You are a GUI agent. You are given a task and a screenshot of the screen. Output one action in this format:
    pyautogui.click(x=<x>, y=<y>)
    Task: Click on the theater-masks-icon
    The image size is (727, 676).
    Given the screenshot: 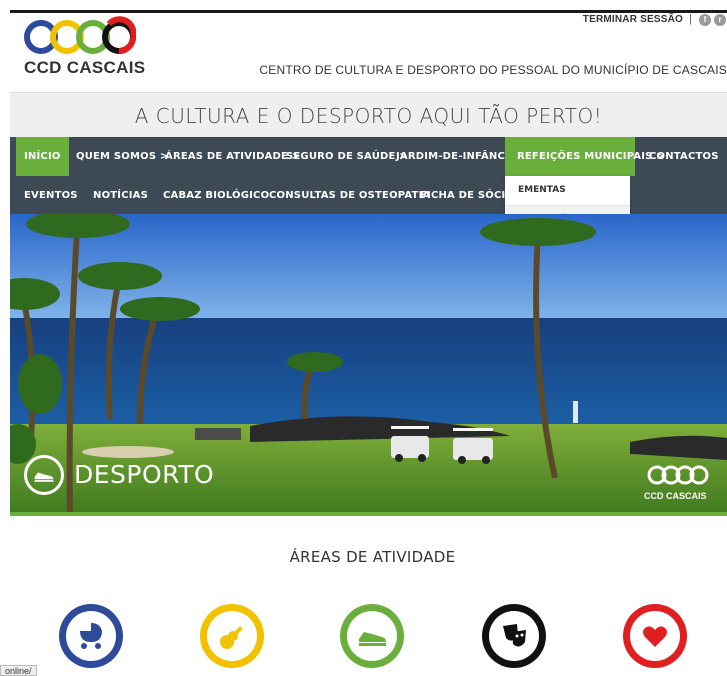 What is the action you would take?
    pyautogui.click(x=514, y=635)
    